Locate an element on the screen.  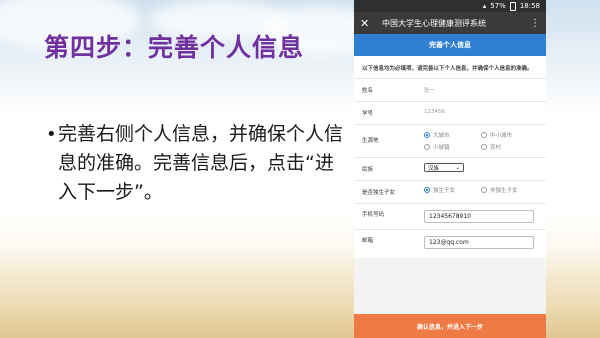
origin-option-mid-city: 中小城市 is located at coordinates (509, 135).